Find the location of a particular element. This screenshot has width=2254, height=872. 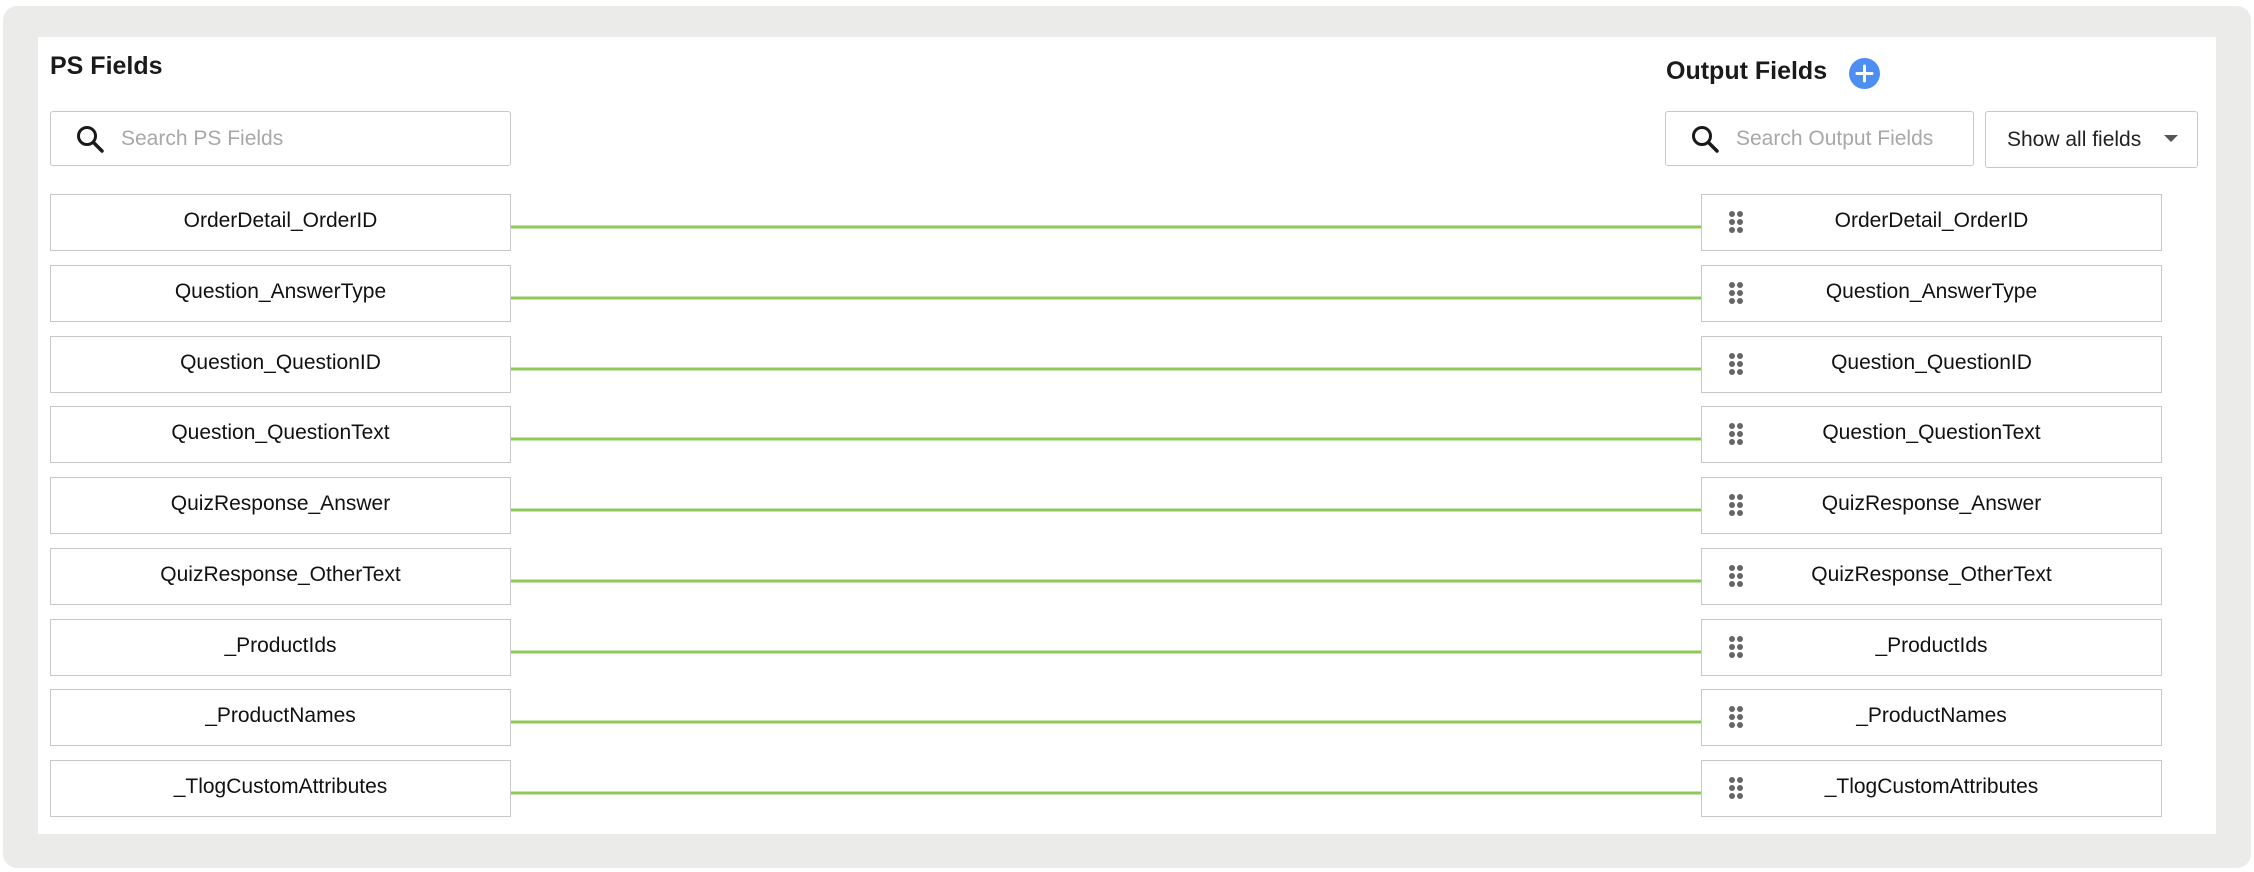

output-field: _TlogCustomAttributes is located at coordinates (1931, 788).